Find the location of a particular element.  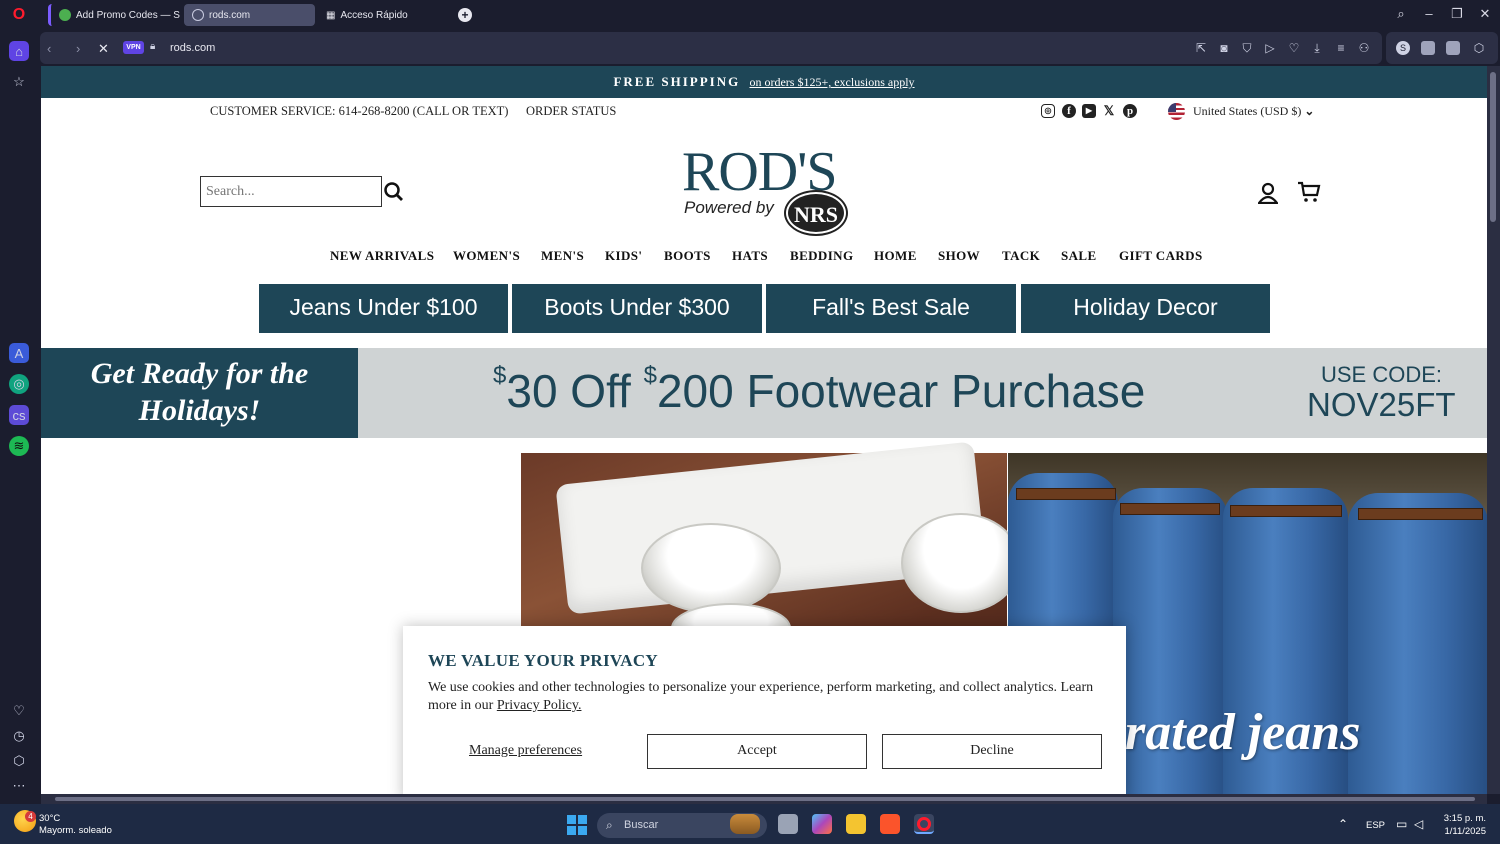

minimize-button: – is located at coordinates (1429, 13).